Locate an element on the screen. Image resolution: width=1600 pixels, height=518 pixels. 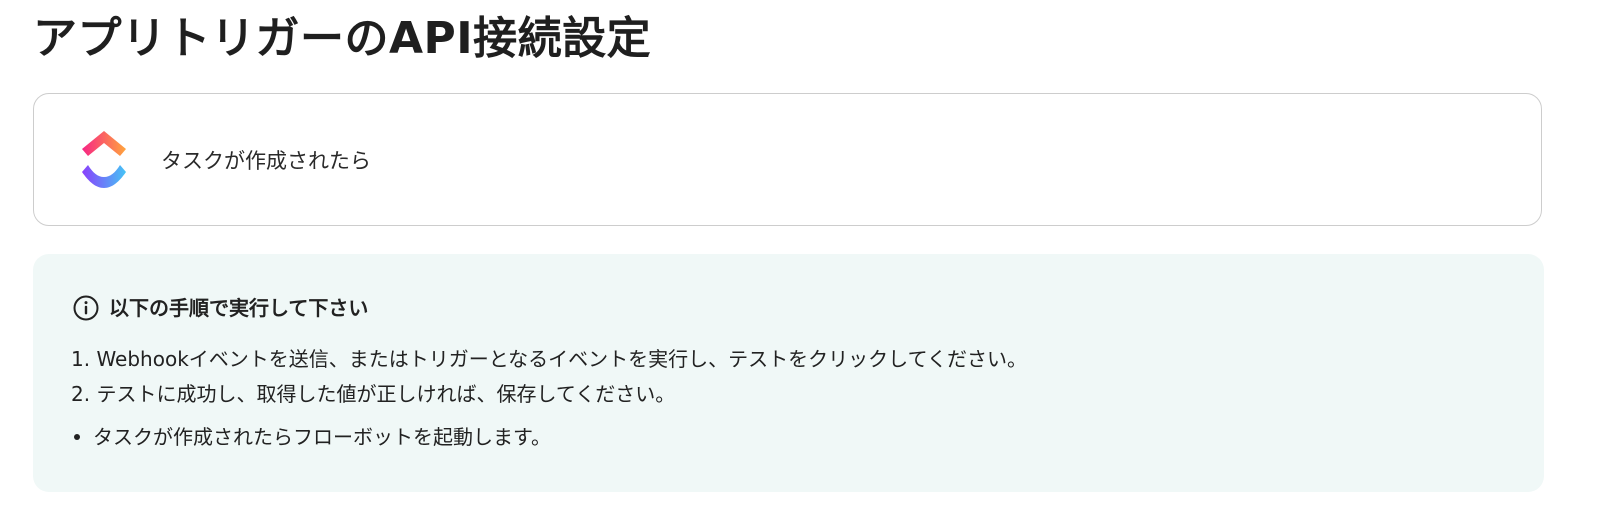
instruction-note: タスクが作成されたらフローボットを起動します。 is located at coordinates (311, 437).